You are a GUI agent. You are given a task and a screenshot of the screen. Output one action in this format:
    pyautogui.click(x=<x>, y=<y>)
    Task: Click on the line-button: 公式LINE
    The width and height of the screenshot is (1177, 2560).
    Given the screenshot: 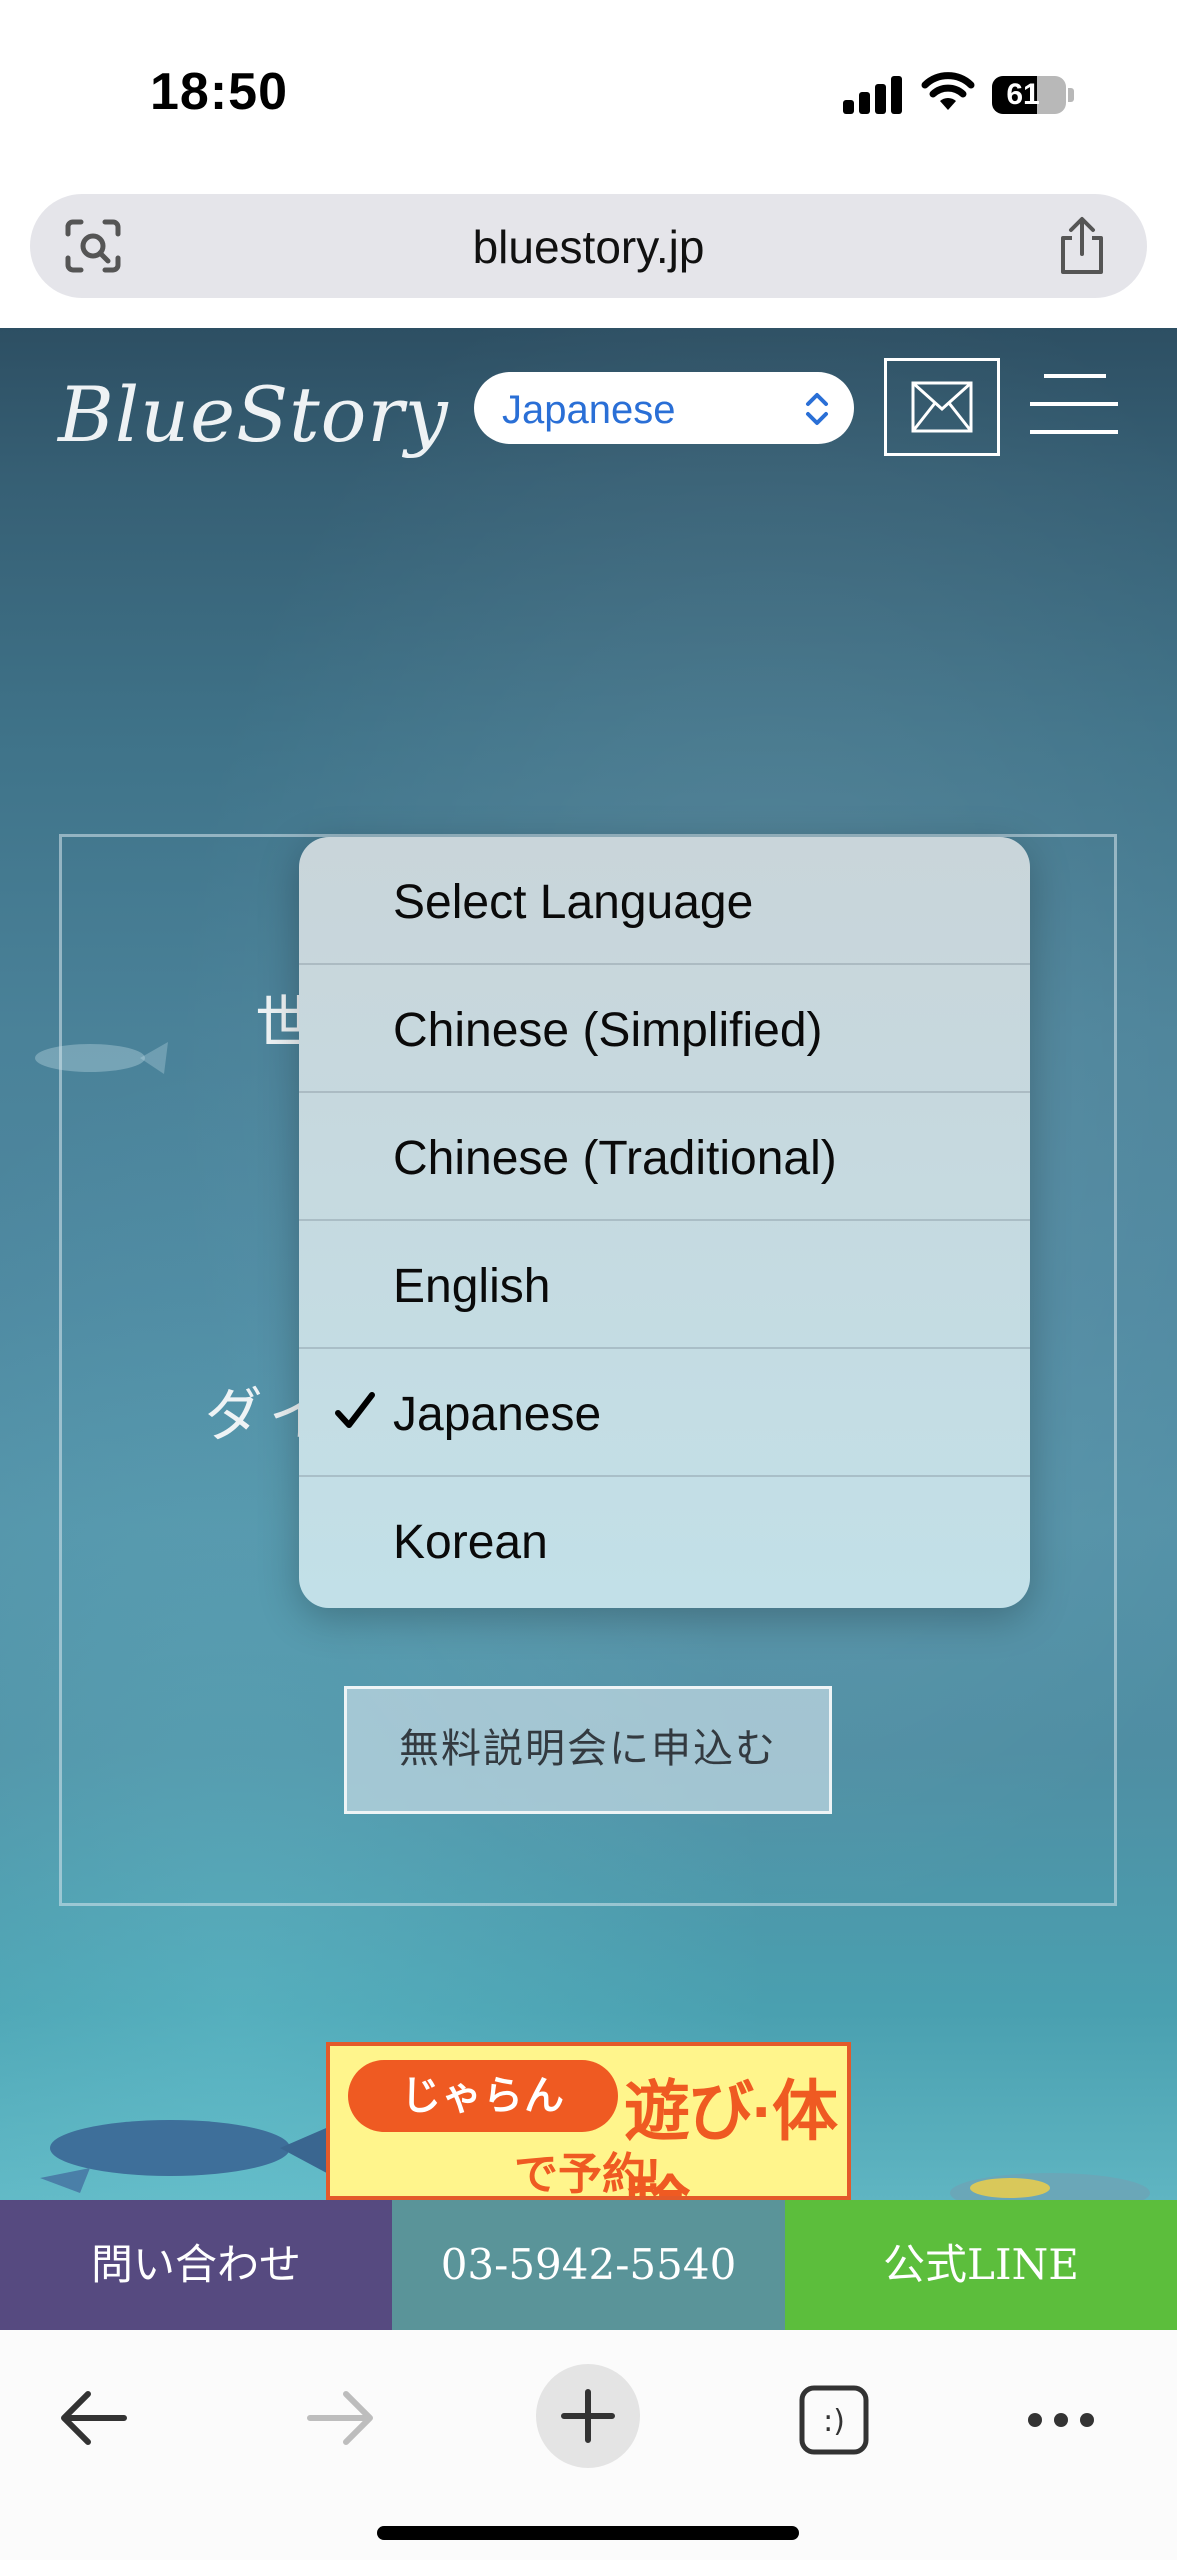 What is the action you would take?
    pyautogui.click(x=981, y=2265)
    